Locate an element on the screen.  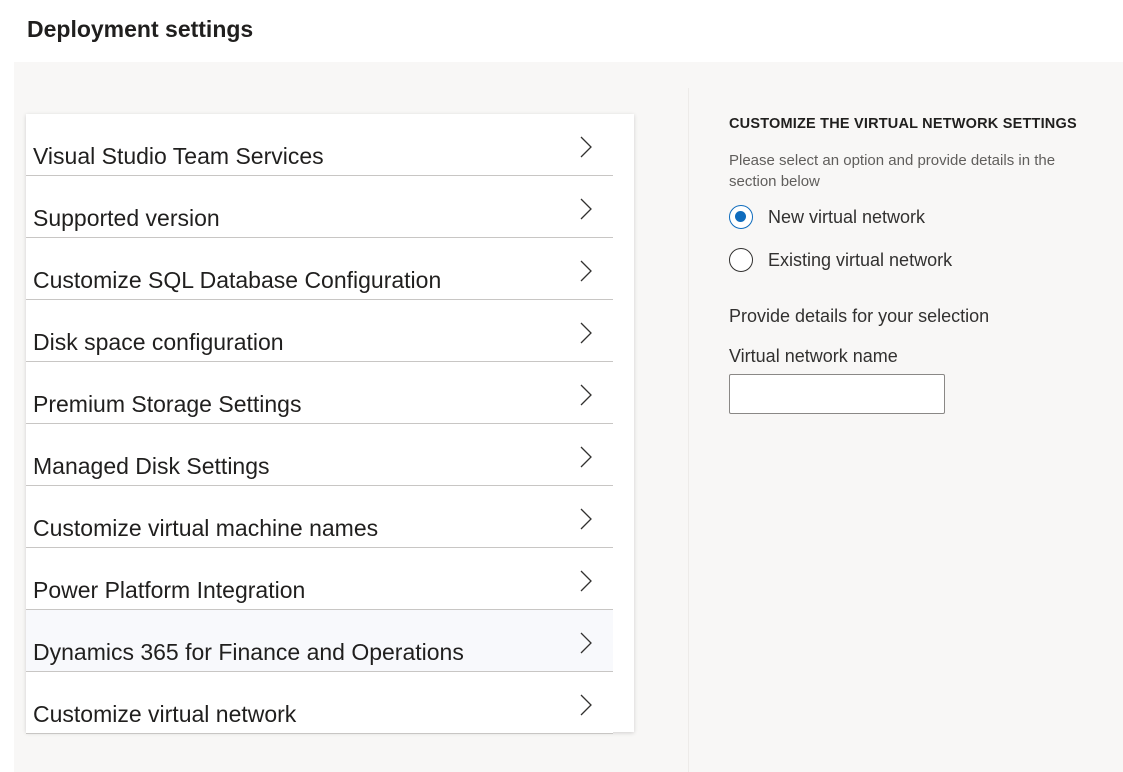
settings-item-label: Customize virtual network is located at coordinates (165, 714).